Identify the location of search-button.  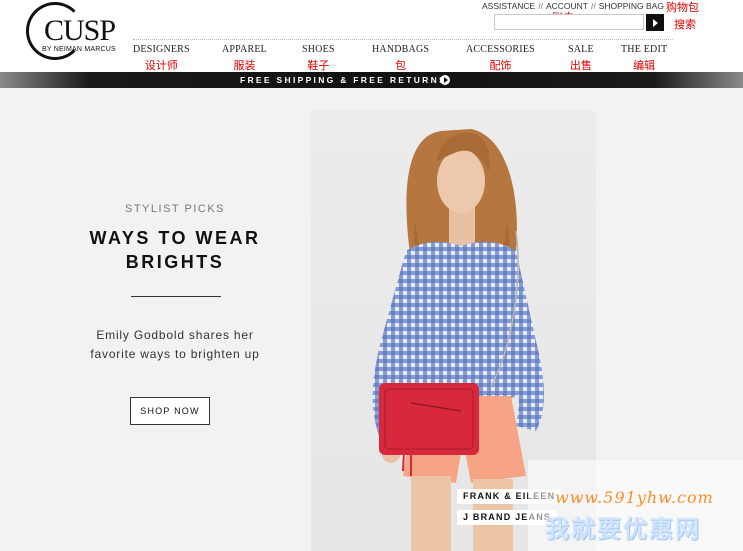
(655, 22).